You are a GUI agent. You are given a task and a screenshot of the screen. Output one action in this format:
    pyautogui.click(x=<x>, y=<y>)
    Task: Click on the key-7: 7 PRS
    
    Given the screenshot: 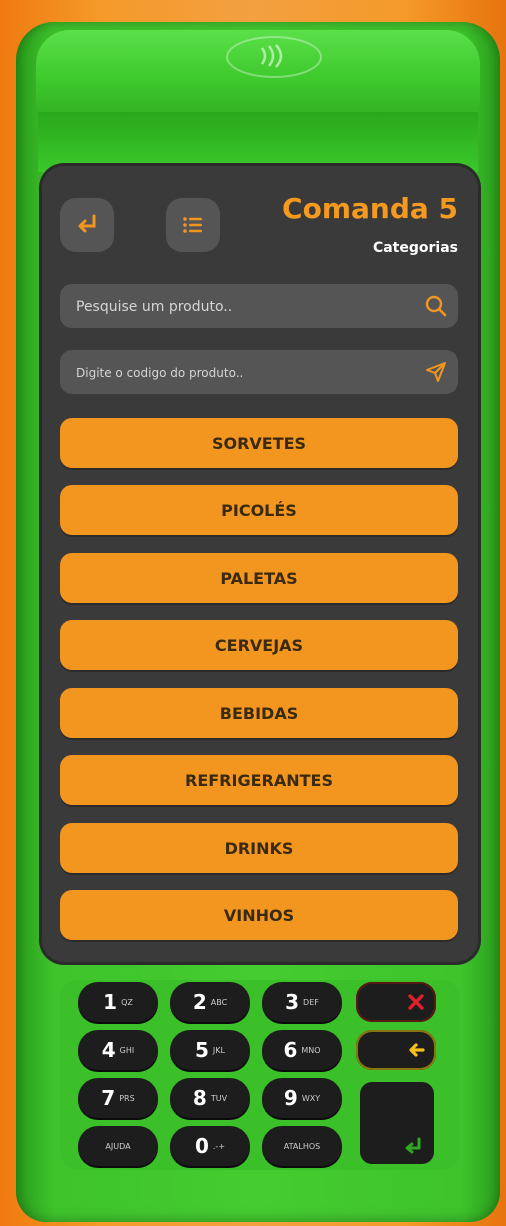 What is the action you would take?
    pyautogui.click(x=118, y=1098)
    